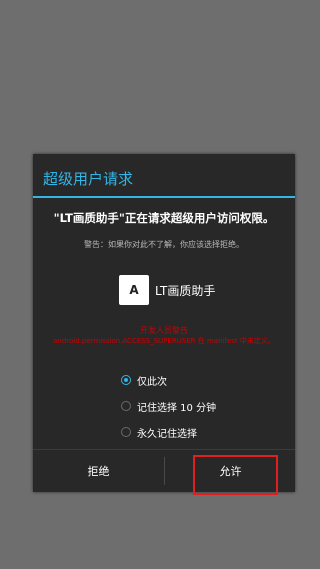 The width and height of the screenshot is (320, 569). Describe the element at coordinates (230, 471) in the screenshot. I see `allow-button: 允许` at that location.